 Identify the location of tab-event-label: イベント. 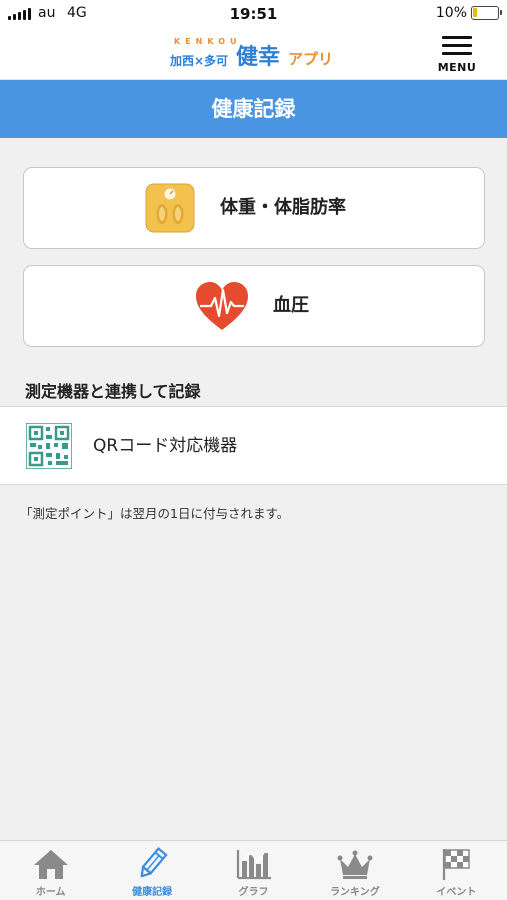
(456, 892).